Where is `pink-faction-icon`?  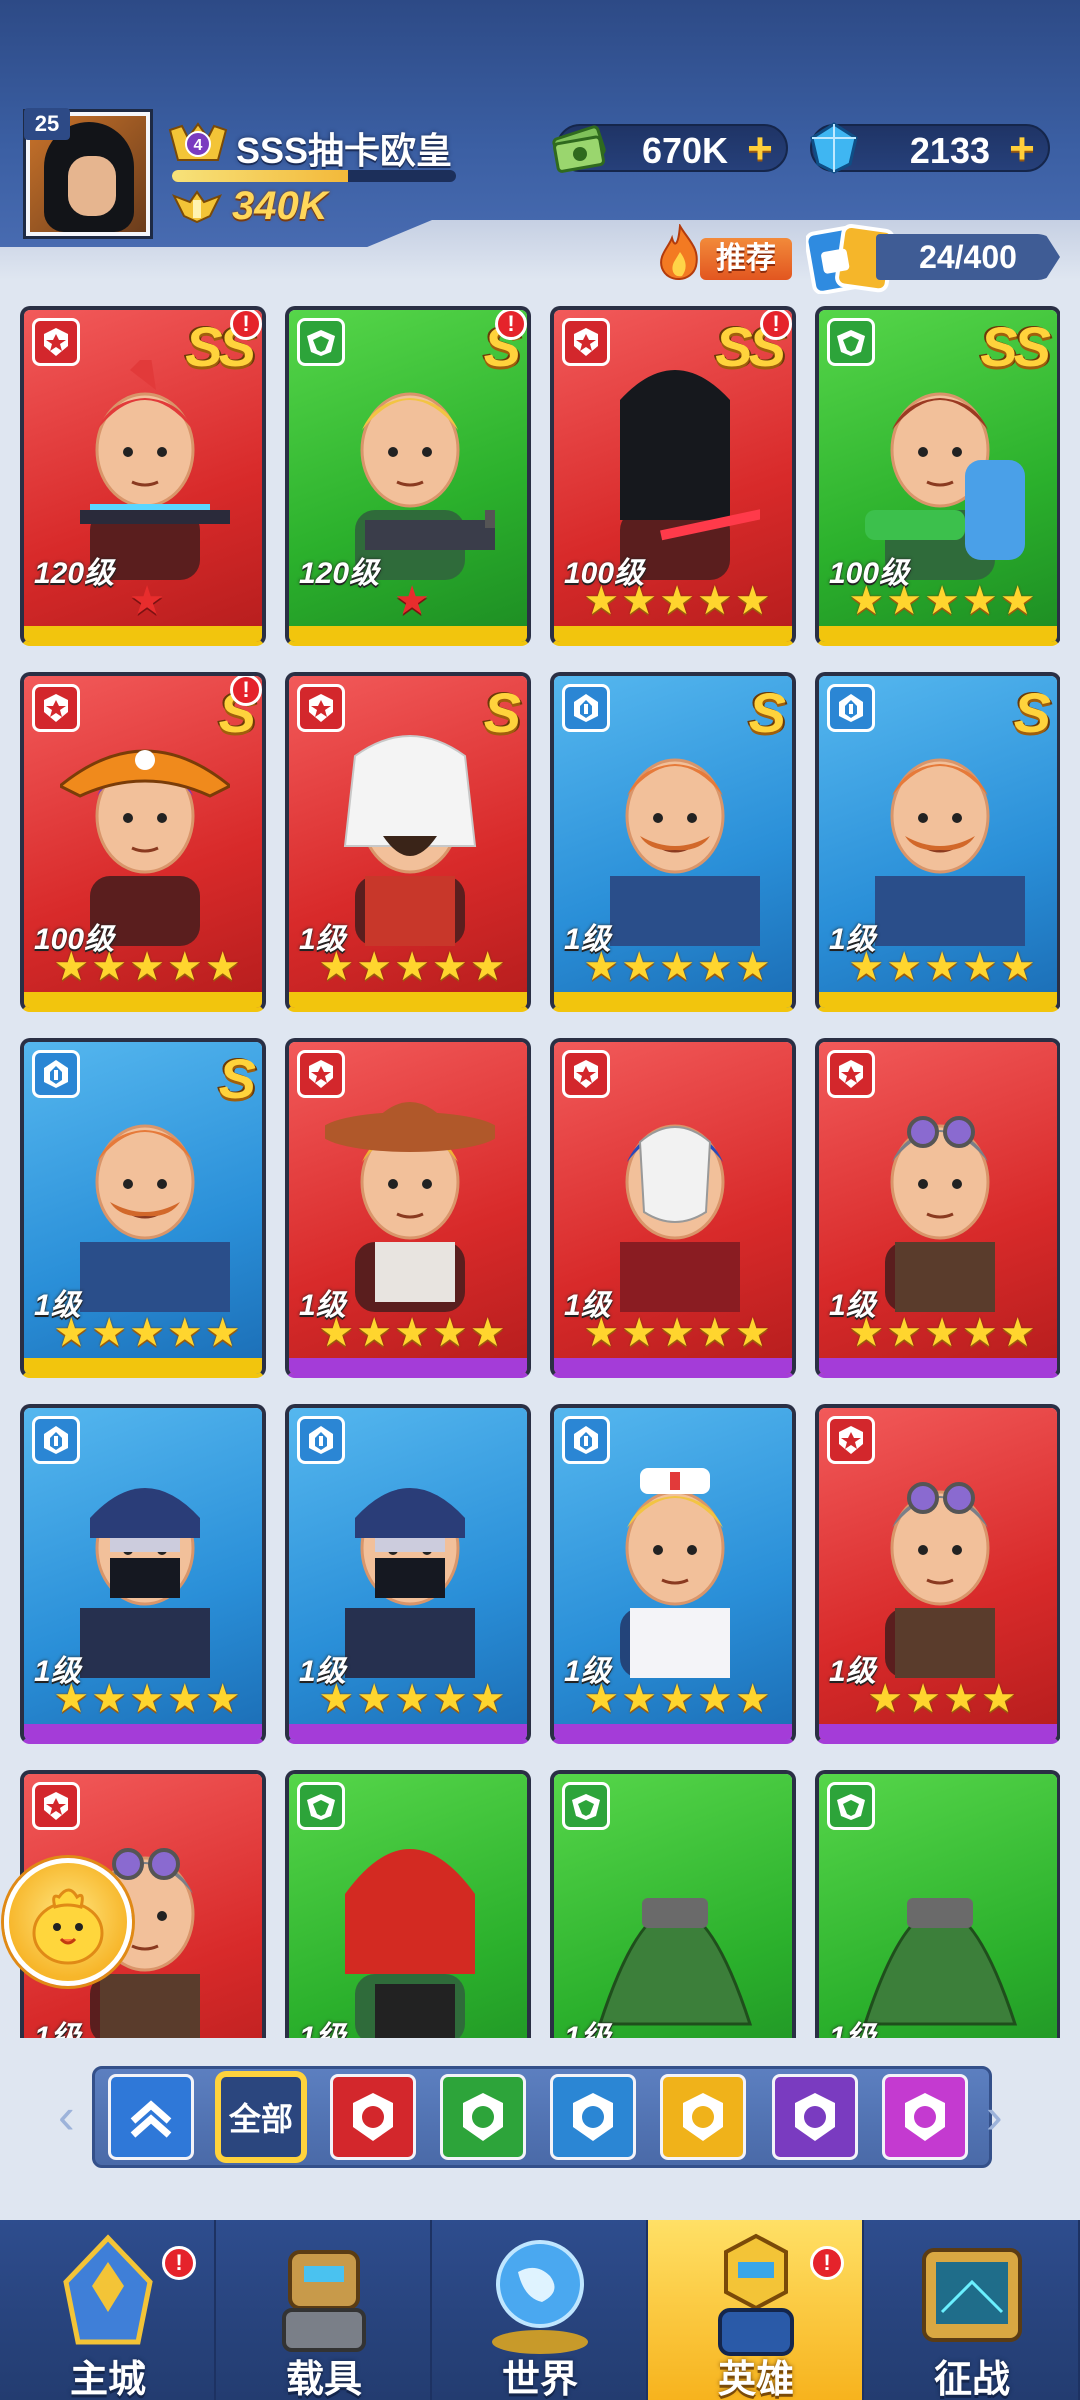 pink-faction-icon is located at coordinates (925, 2117).